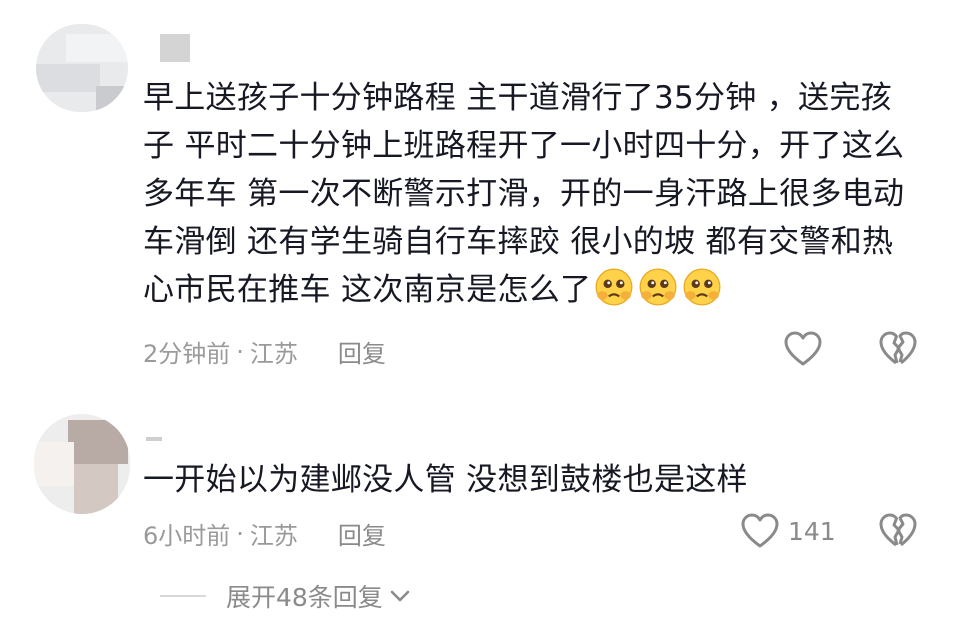 The width and height of the screenshot is (960, 638). I want to click on comment-meta: 2分钟前 · 江苏 回复, so click(264, 351).